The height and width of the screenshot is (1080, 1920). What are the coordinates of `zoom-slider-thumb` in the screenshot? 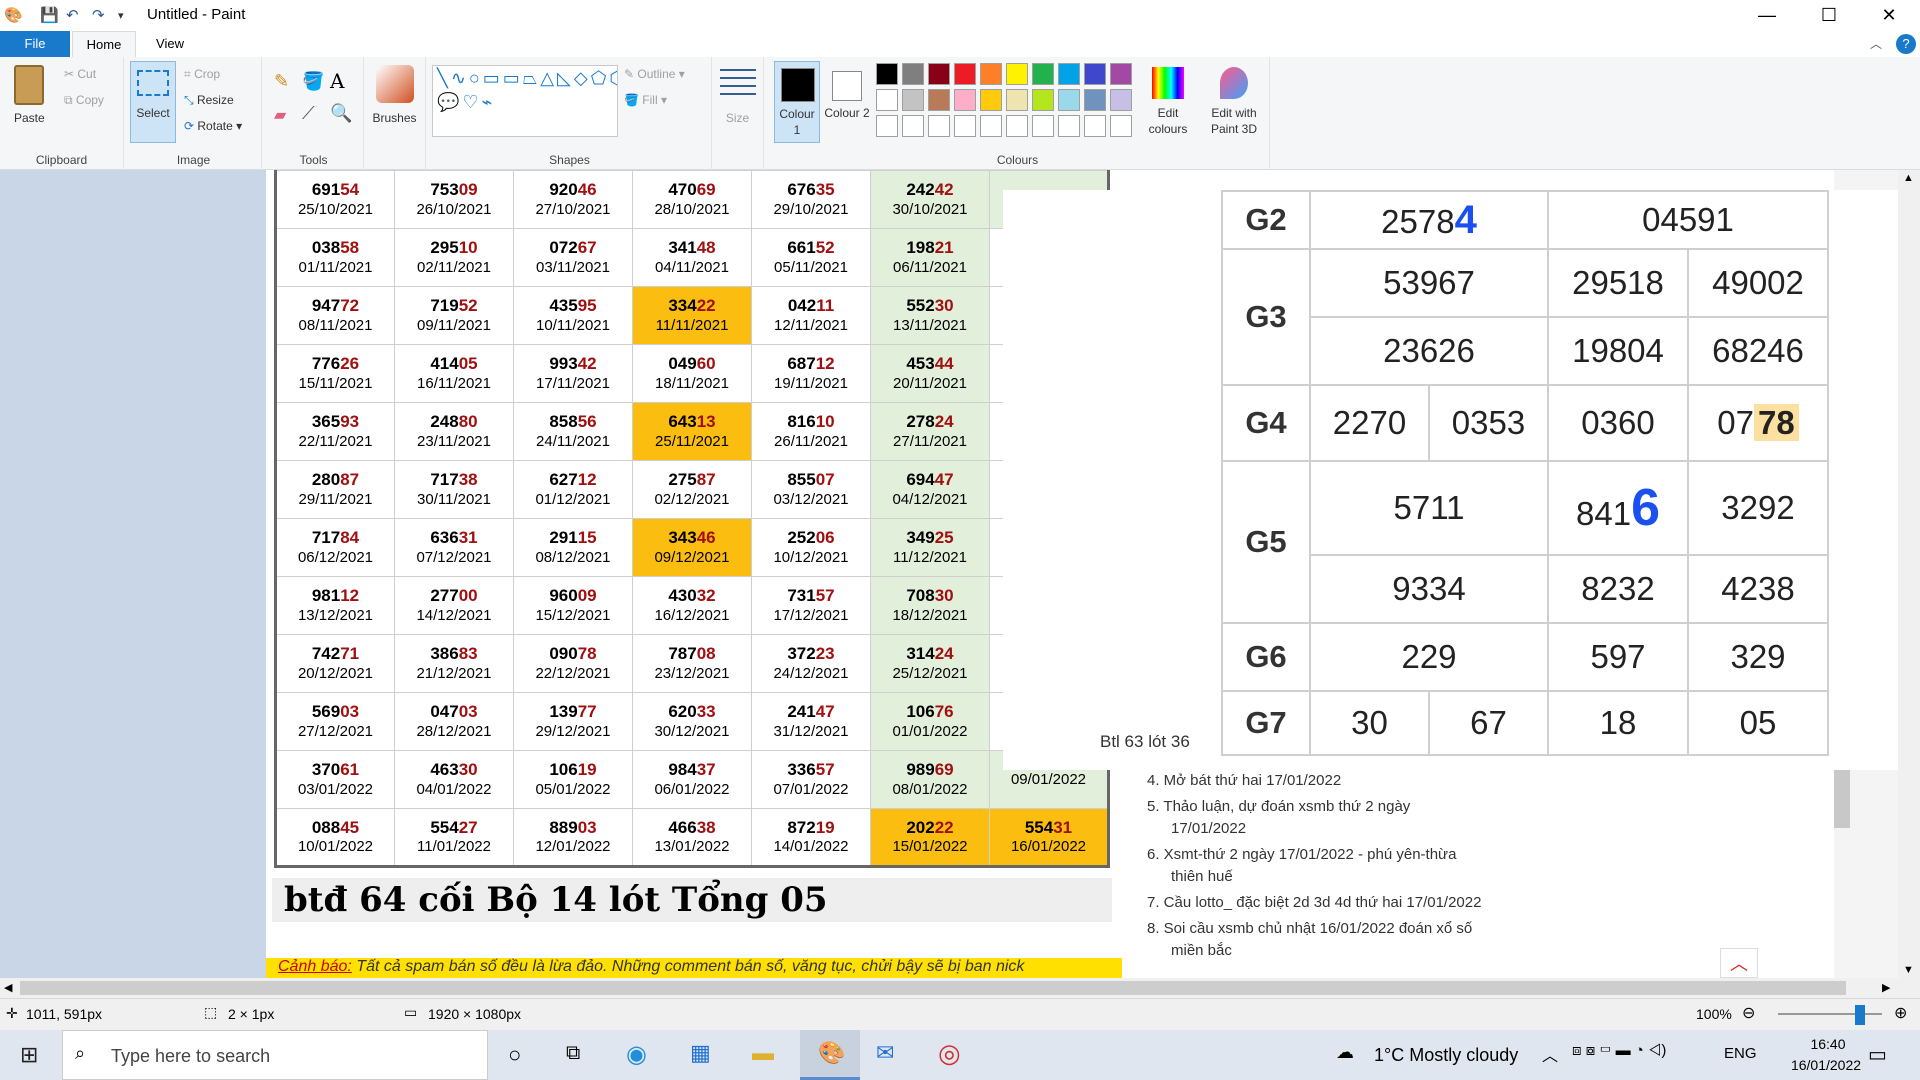 It's located at (1860, 1015).